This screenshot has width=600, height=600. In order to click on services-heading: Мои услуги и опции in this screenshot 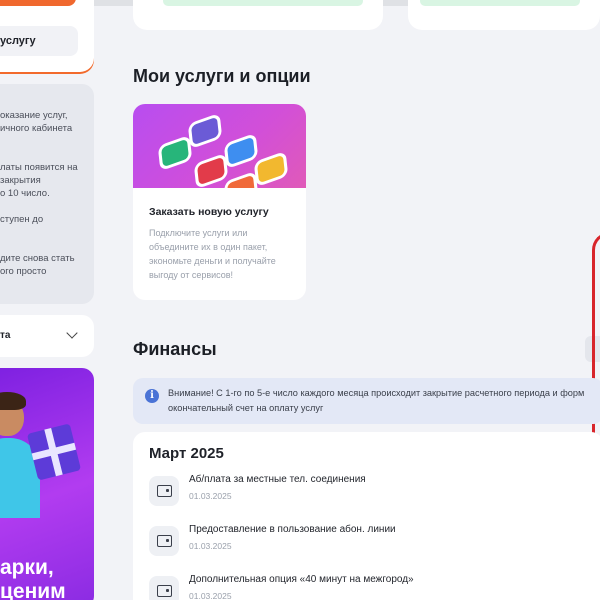, I will do `click(222, 76)`.